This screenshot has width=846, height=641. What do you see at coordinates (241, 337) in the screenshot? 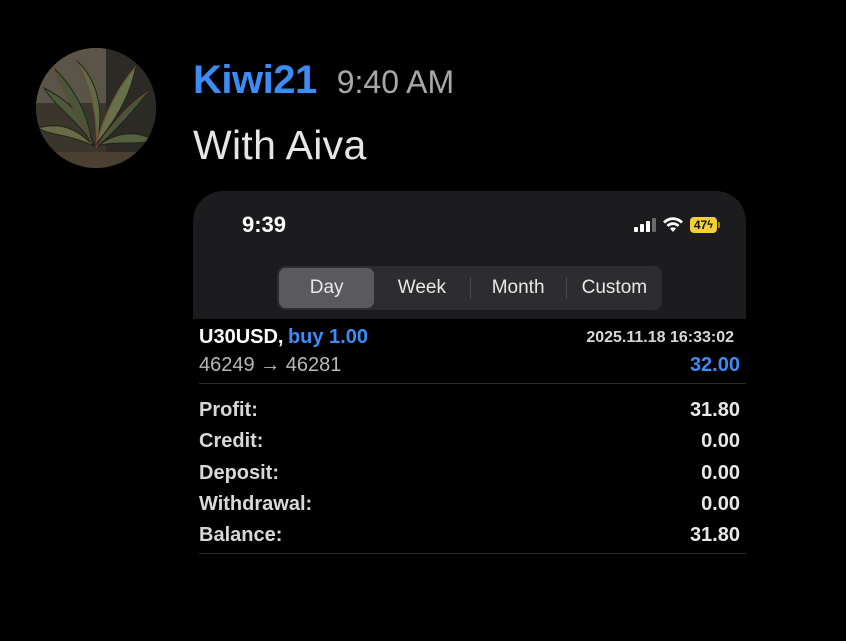
I see `deal-symbol: U30USD,` at bounding box center [241, 337].